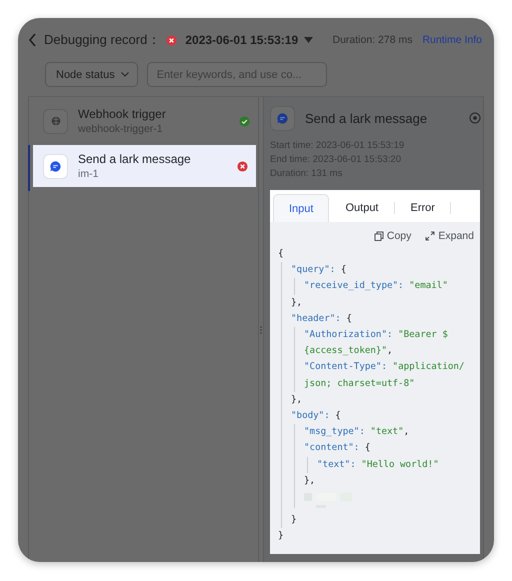 This screenshot has width=512, height=581. Describe the element at coordinates (360, 383) in the screenshot. I see `code-line: json; charset=utf-8"` at that location.